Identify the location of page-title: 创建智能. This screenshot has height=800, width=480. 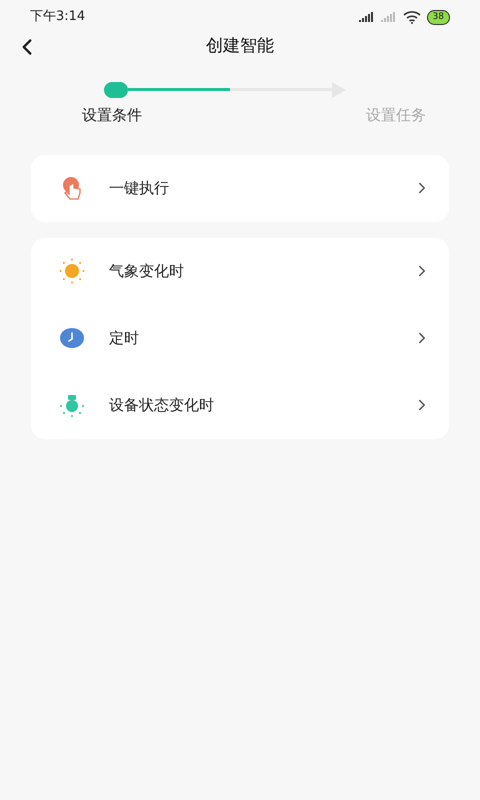
(240, 46).